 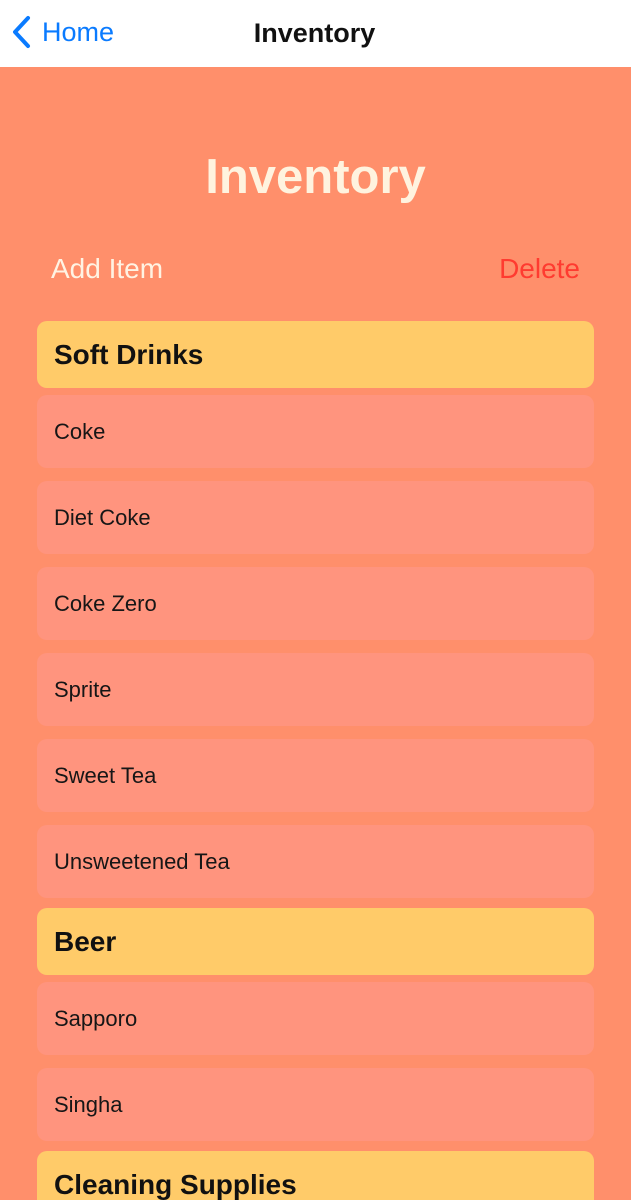 I want to click on section-header-beer: Beer, so click(x=315, y=941).